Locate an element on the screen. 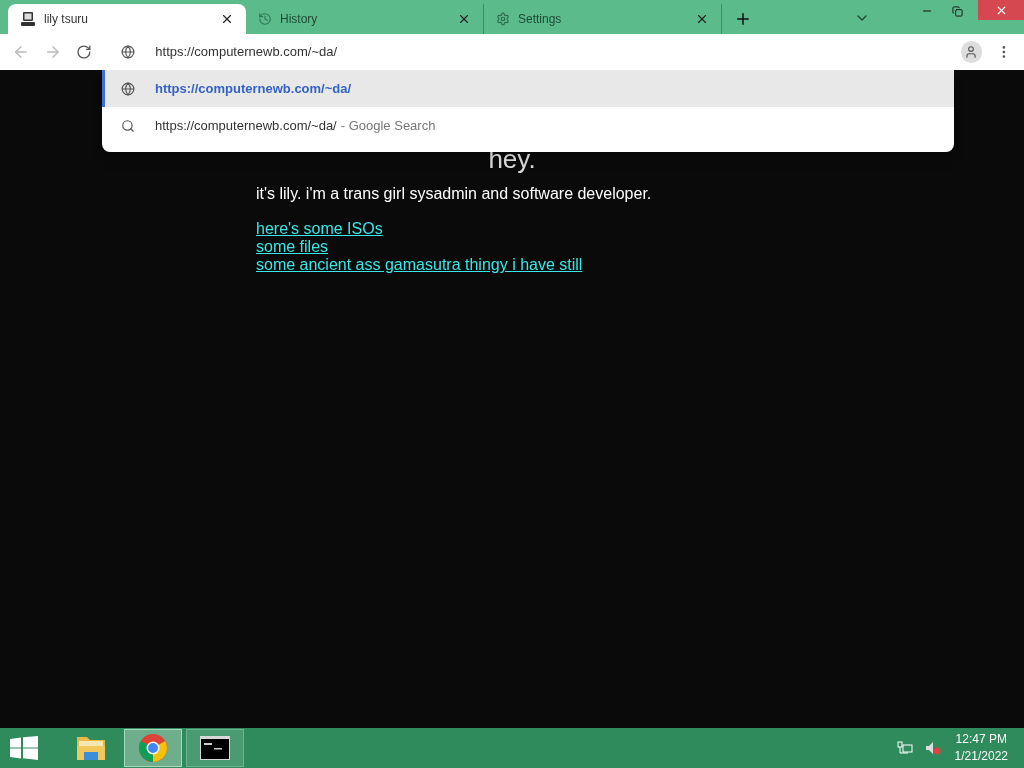  terminal-icon is located at coordinates (215, 748).